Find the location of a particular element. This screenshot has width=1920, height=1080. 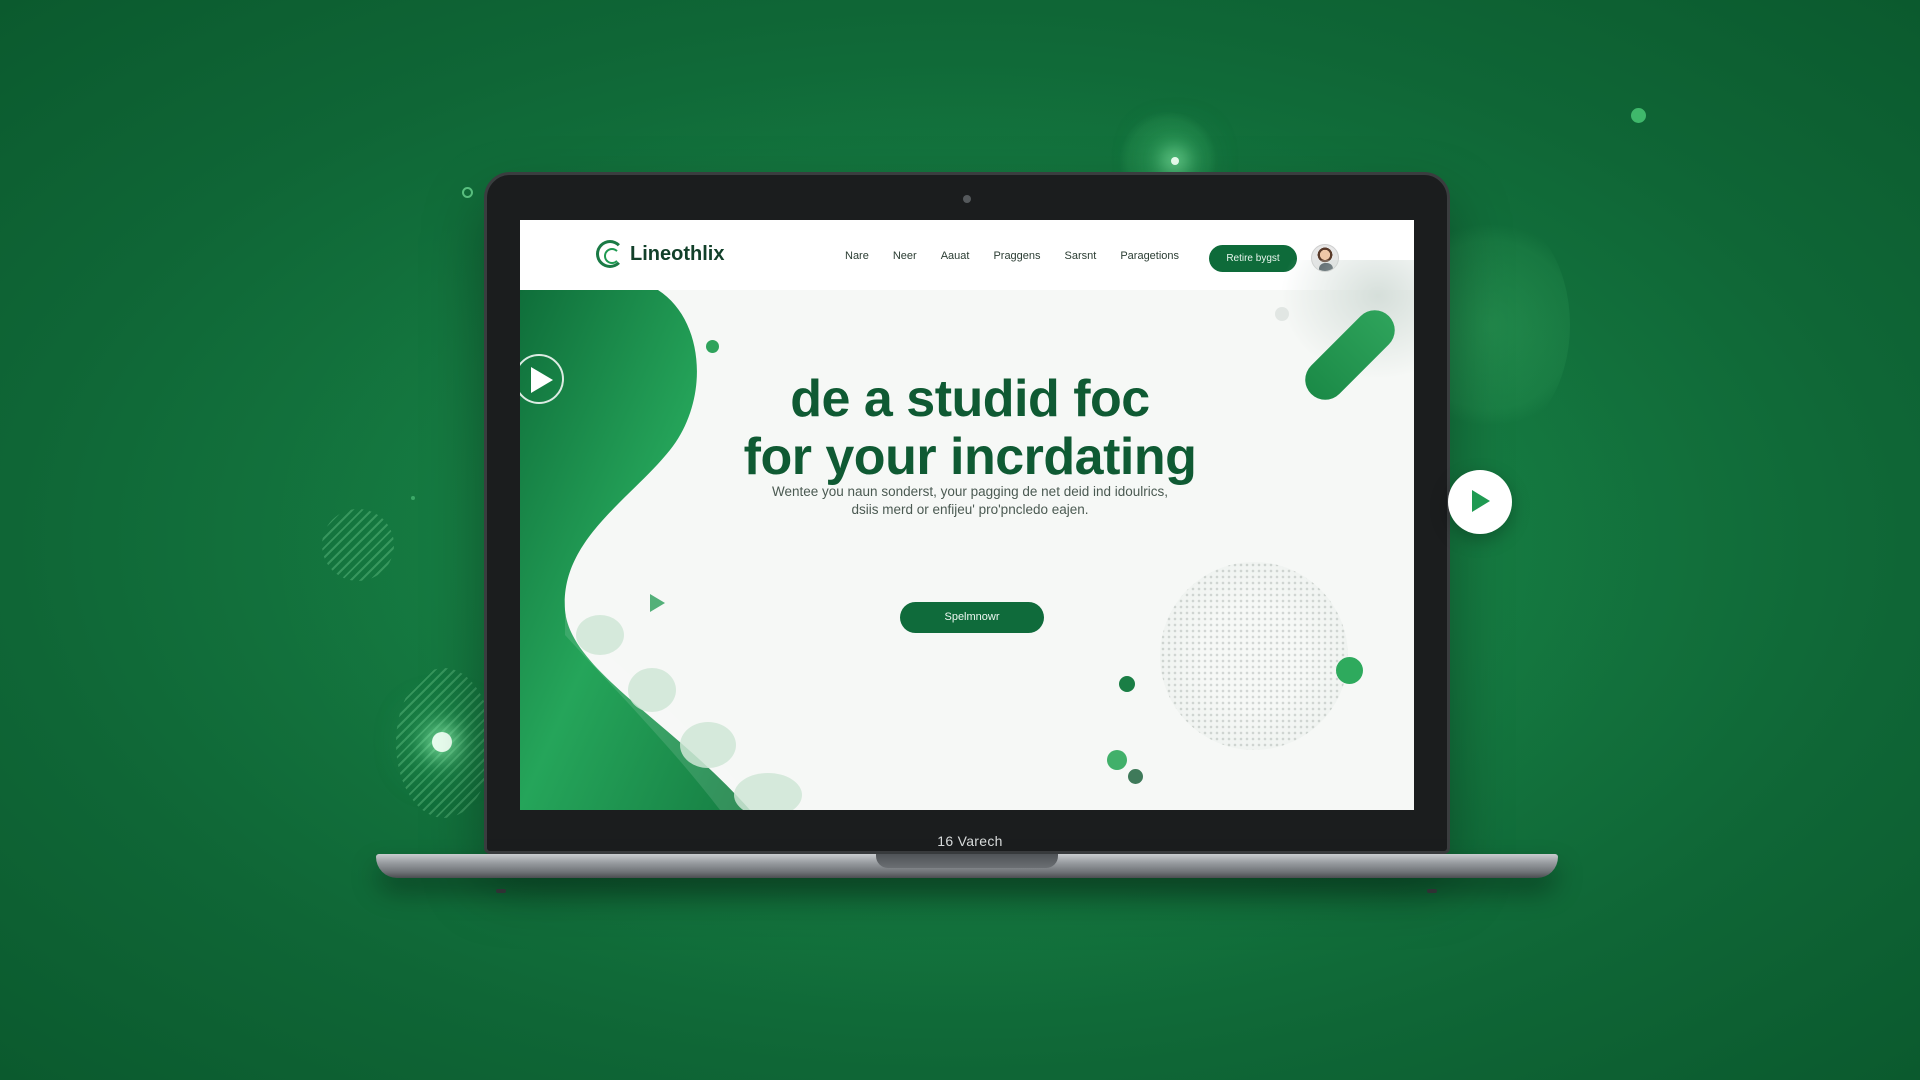

brand-logo: Lineothlix is located at coordinates (660, 254).